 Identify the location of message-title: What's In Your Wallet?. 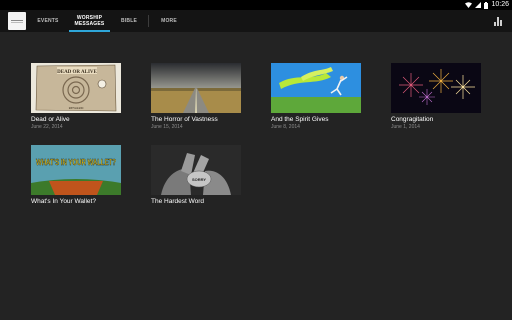
(63, 201).